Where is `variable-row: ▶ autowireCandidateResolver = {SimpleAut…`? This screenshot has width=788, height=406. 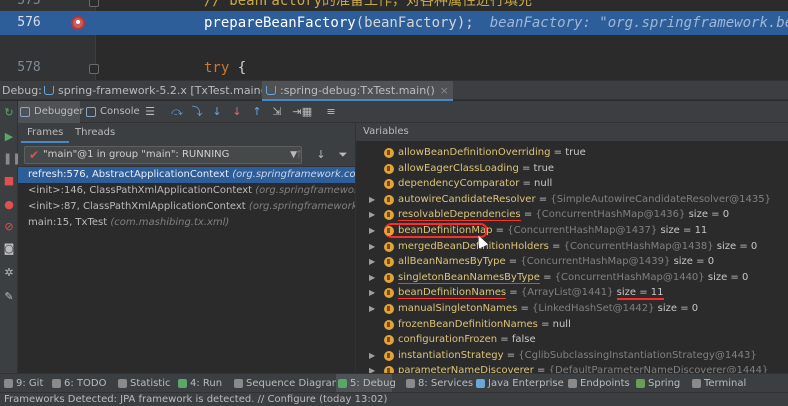 variable-row: ▶ autowireCandidateResolver = {SimpleAut… is located at coordinates (572, 200).